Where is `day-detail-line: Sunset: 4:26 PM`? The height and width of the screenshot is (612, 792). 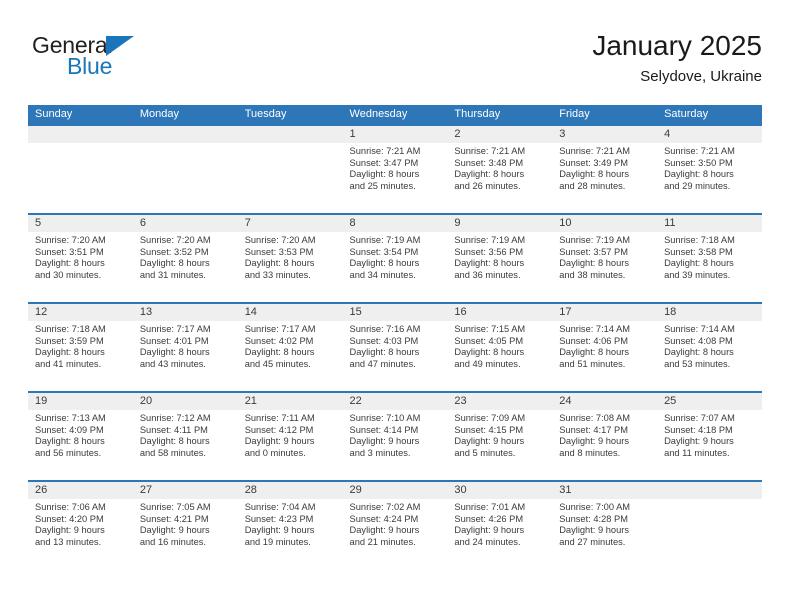
day-detail-line: Sunset: 4:26 PM is located at coordinates (489, 518).